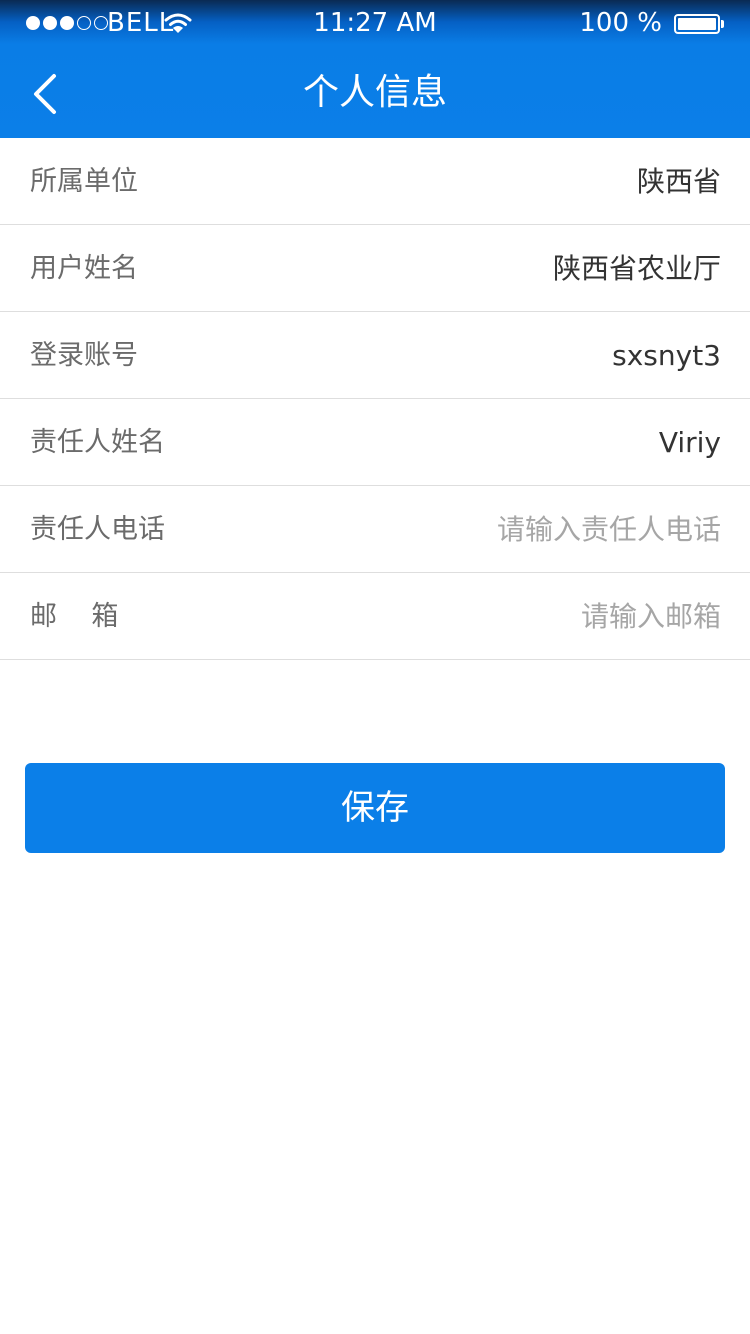 This screenshot has width=750, height=1334. Describe the element at coordinates (722, 24) in the screenshot. I see `battery-cap` at that location.